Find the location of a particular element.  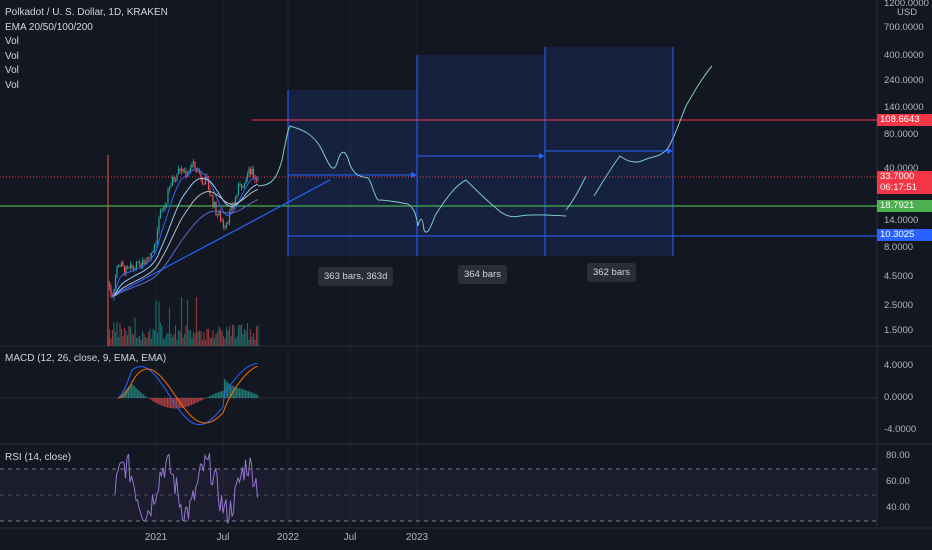

indicator-vol-2: Vol is located at coordinates (86, 57).